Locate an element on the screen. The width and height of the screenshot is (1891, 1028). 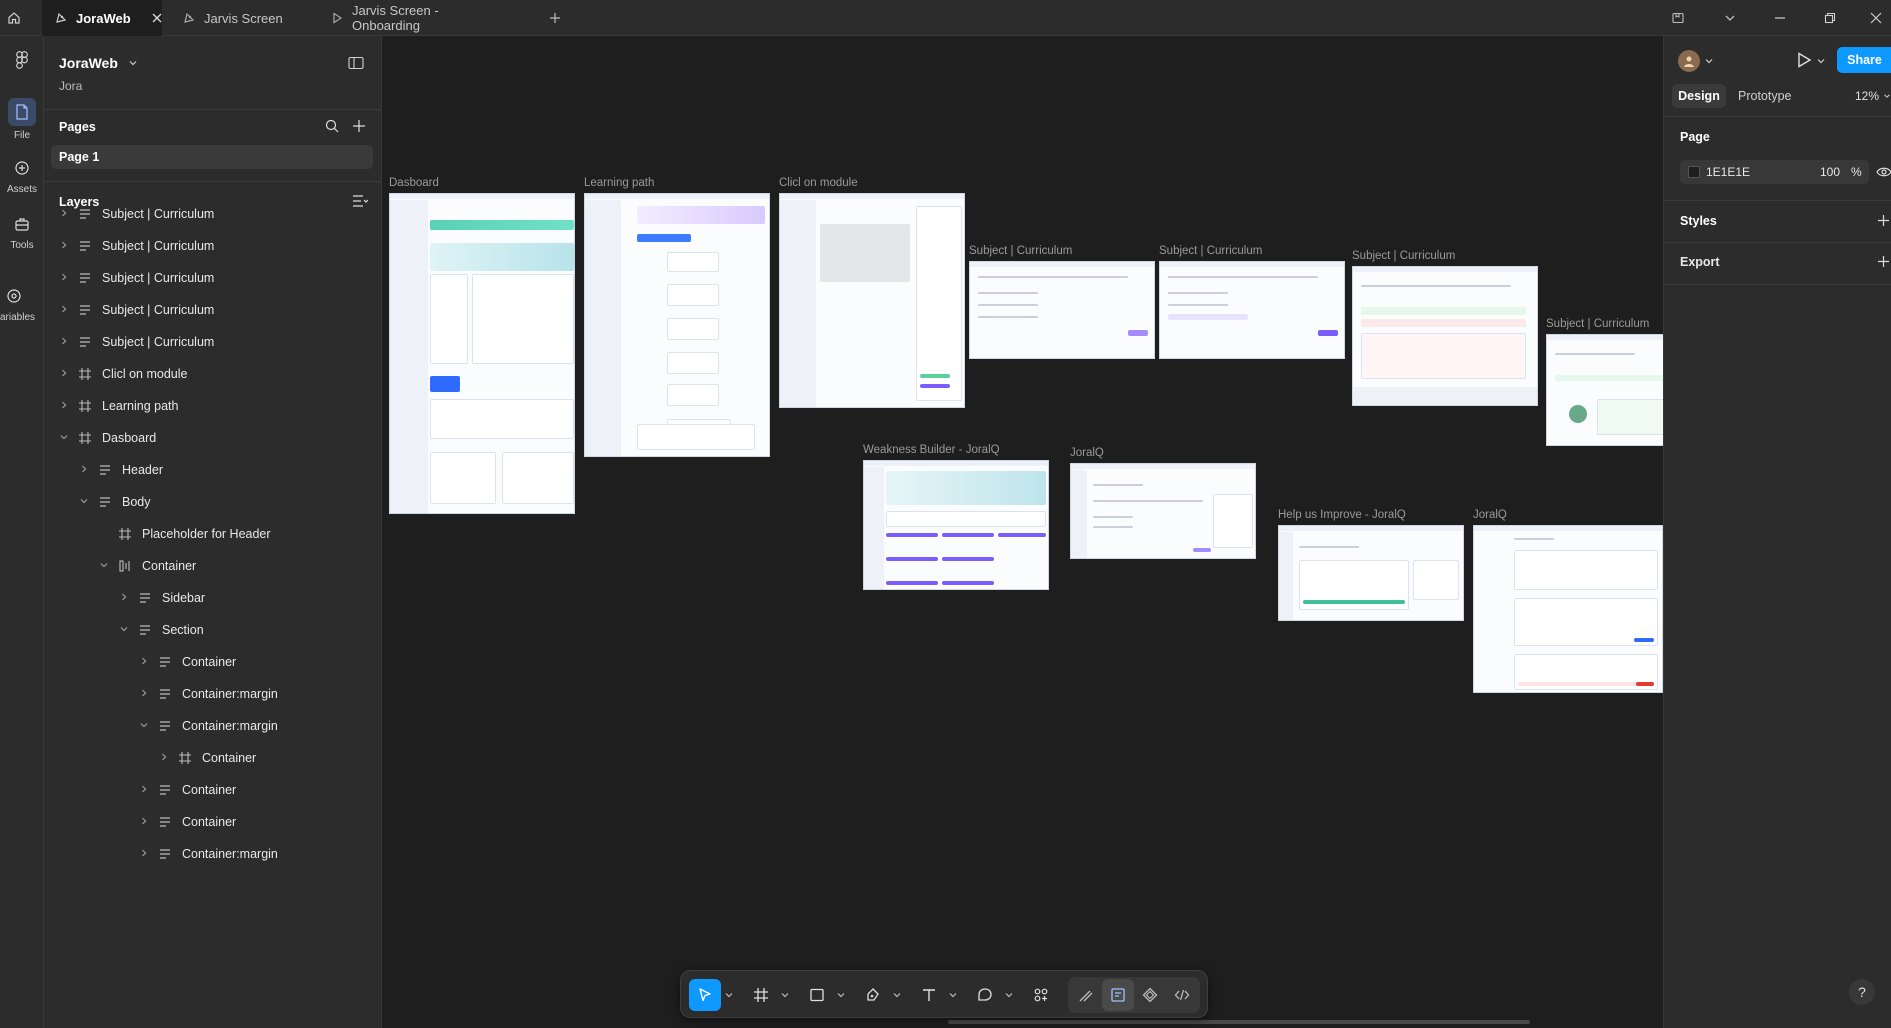
rail-item-file: File is located at coordinates (22, 119).